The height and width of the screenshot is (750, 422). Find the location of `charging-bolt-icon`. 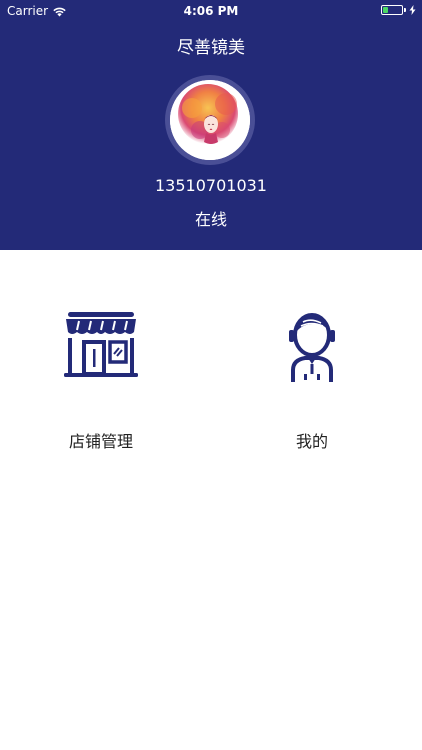

charging-bolt-icon is located at coordinates (412, 10).